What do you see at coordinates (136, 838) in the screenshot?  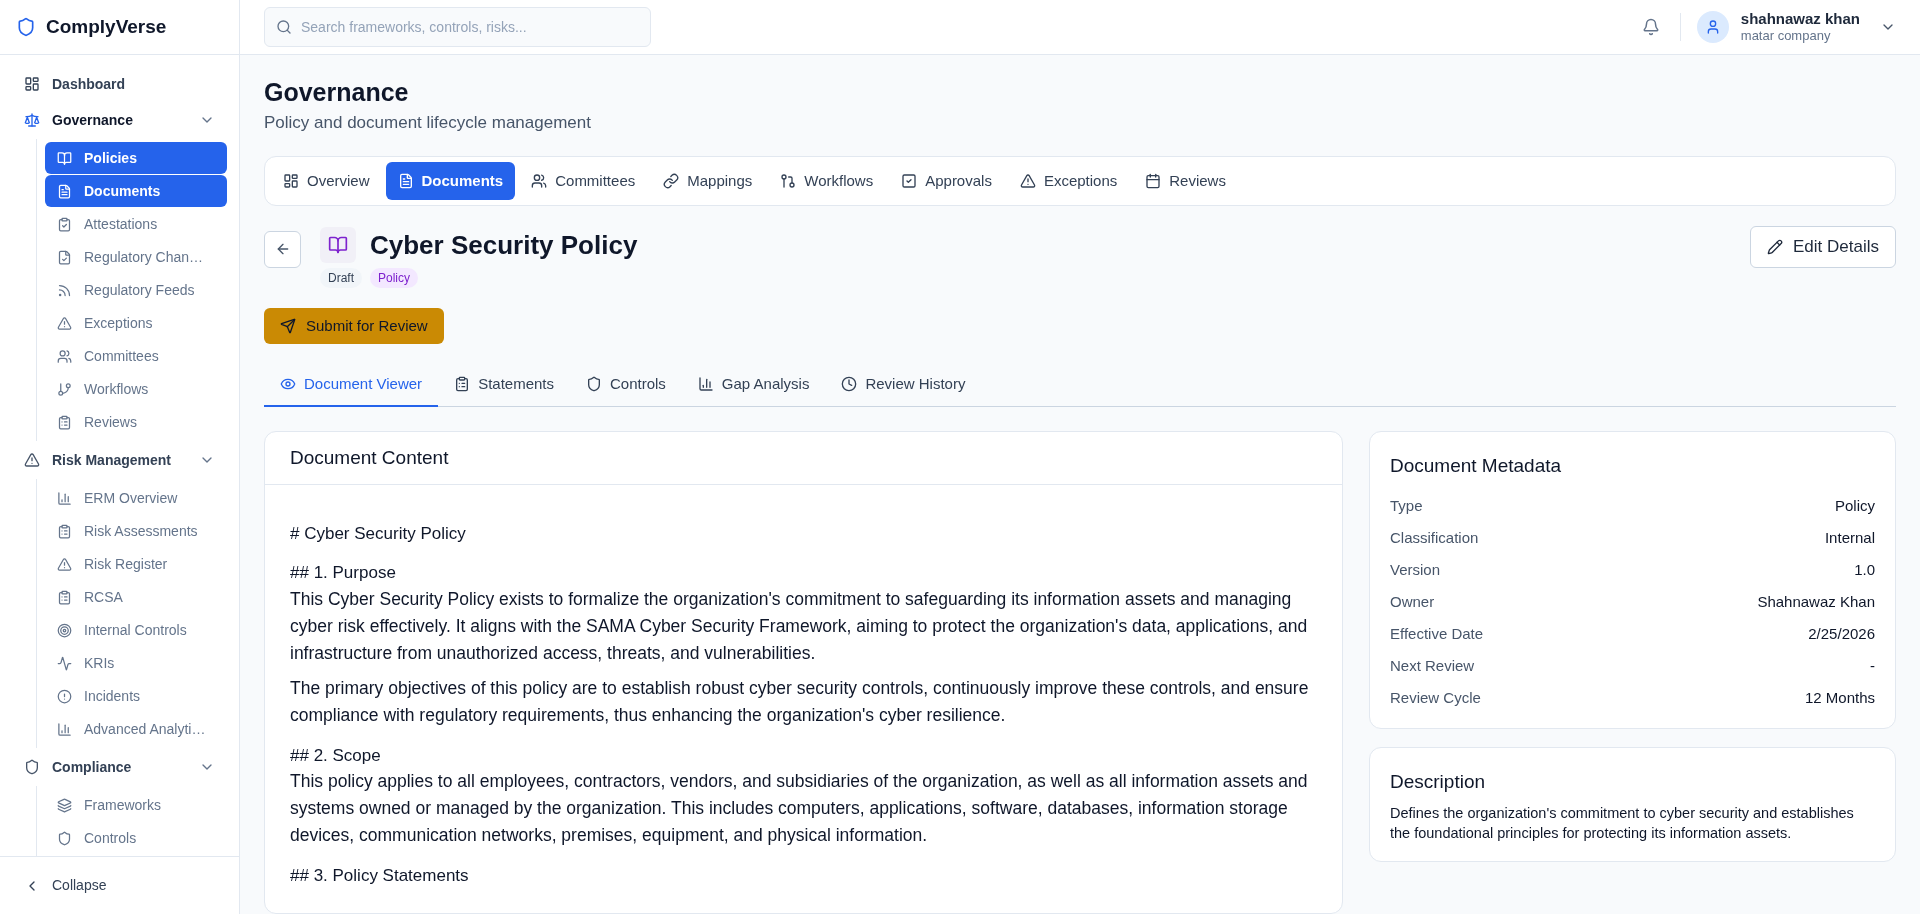 I see `sidebar-subitem: Controls` at bounding box center [136, 838].